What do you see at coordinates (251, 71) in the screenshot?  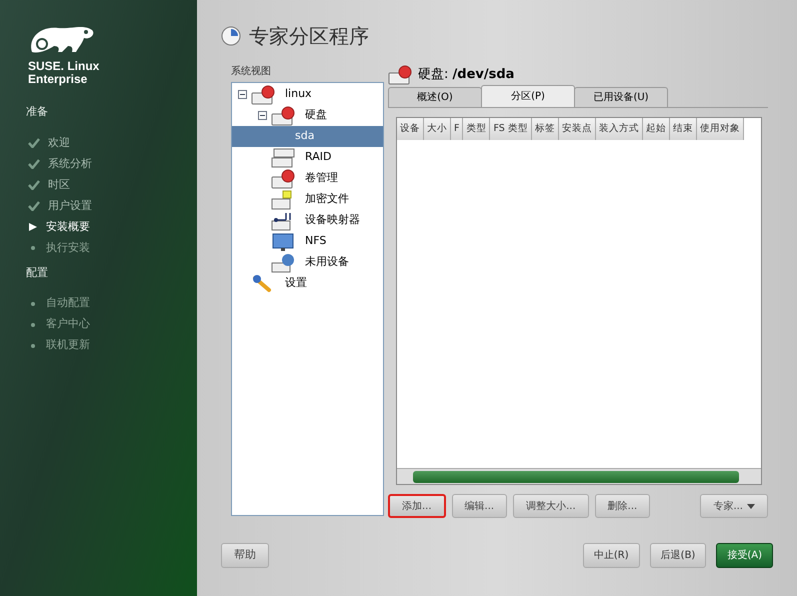 I see `panel-label: 系统视图` at bounding box center [251, 71].